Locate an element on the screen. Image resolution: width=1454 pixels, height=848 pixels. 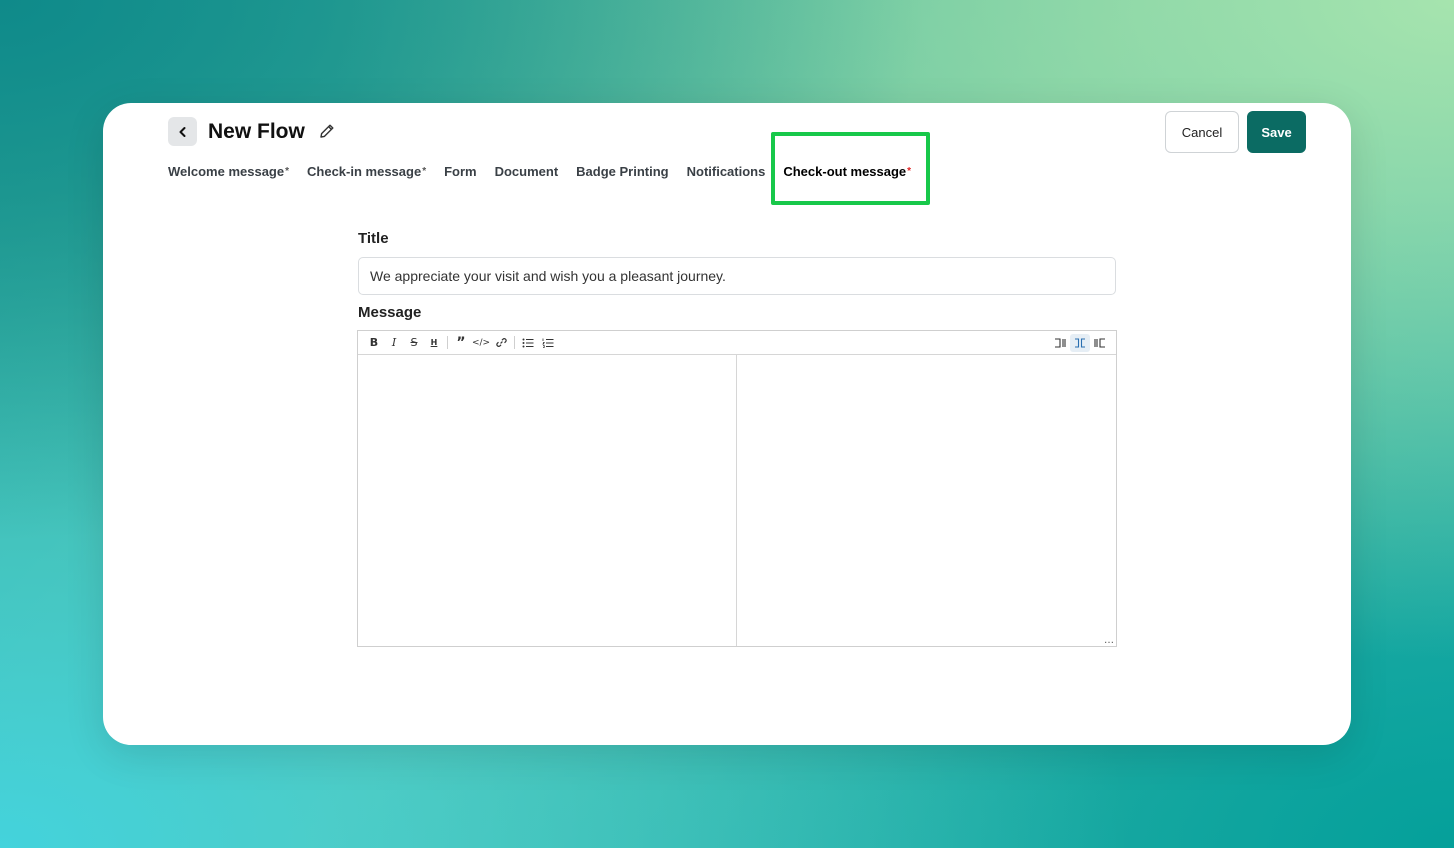
tab-label: Badge Printing is located at coordinates (622, 171).